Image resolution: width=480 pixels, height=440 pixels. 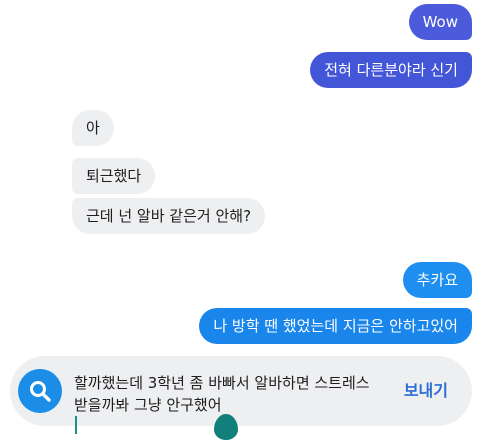 I want to click on search-icon, so click(x=40, y=391).